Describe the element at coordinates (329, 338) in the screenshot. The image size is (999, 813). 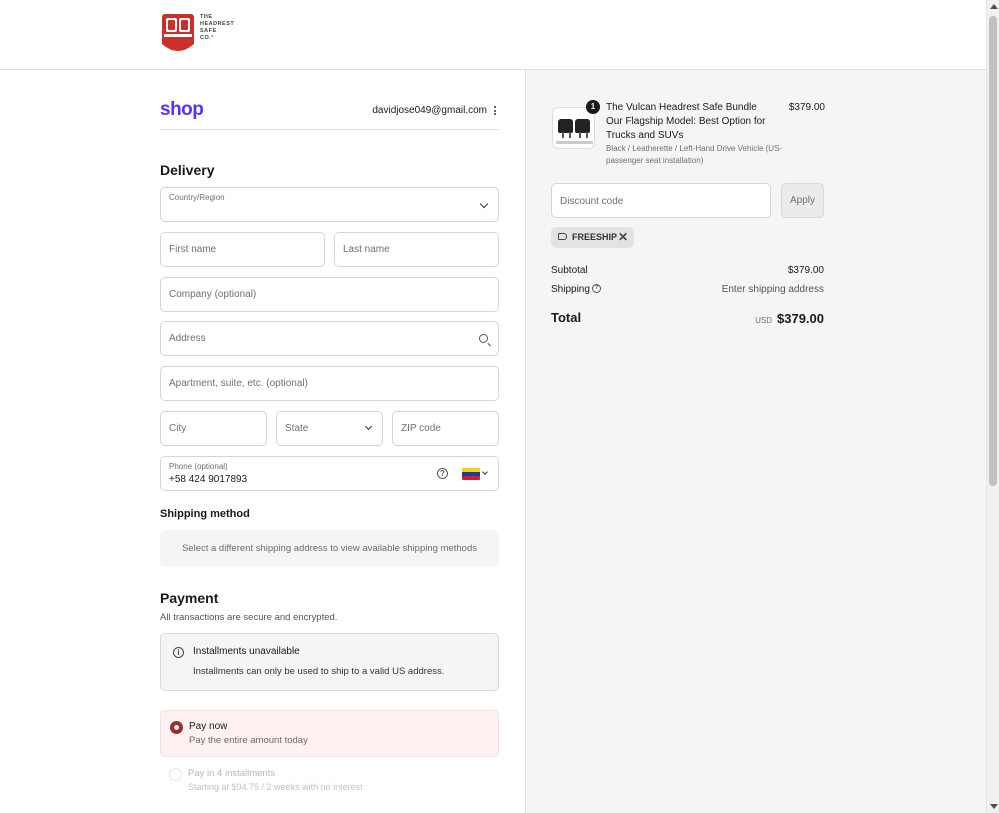
I see `address-field: Address` at that location.